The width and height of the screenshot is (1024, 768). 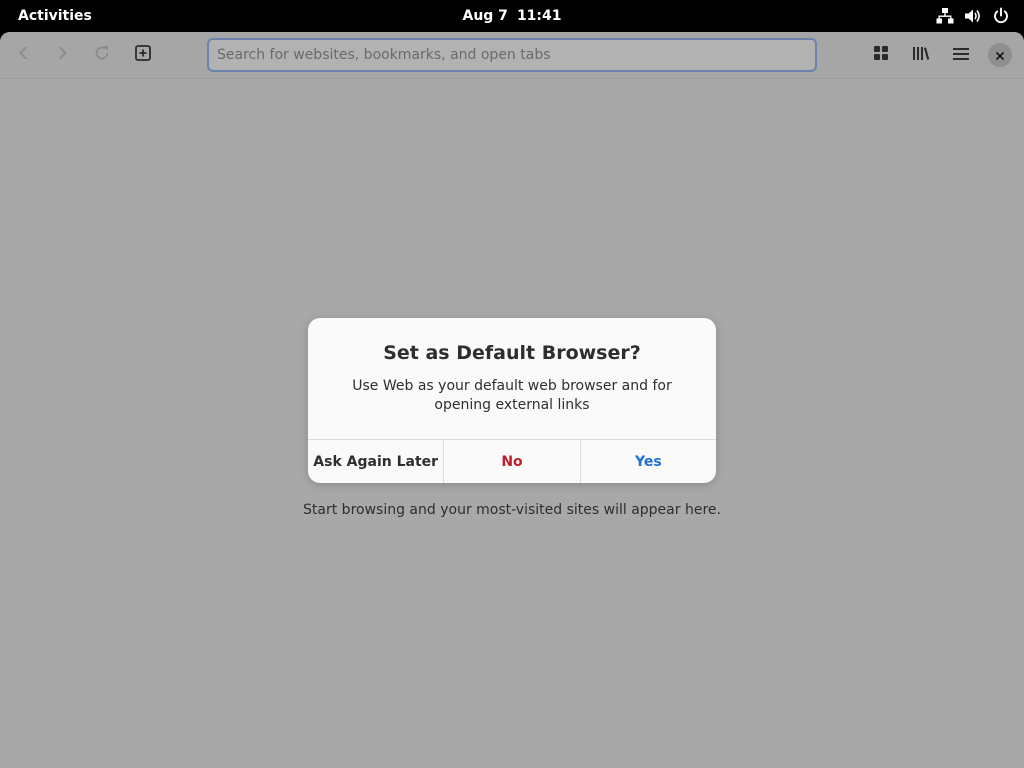 I want to click on power-icon, so click(x=1001, y=16).